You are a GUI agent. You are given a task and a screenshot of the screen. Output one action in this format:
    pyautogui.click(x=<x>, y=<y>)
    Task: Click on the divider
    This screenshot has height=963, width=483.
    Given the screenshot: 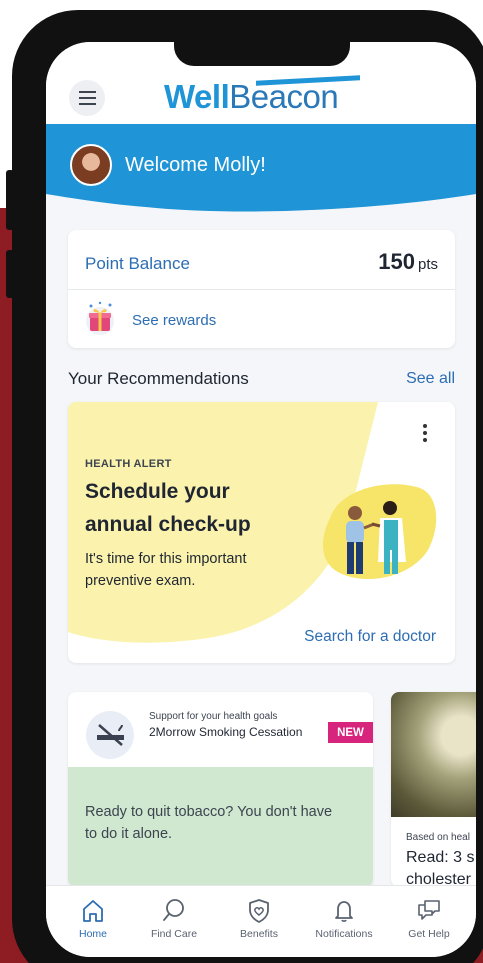 What is the action you would take?
    pyautogui.click(x=261, y=289)
    